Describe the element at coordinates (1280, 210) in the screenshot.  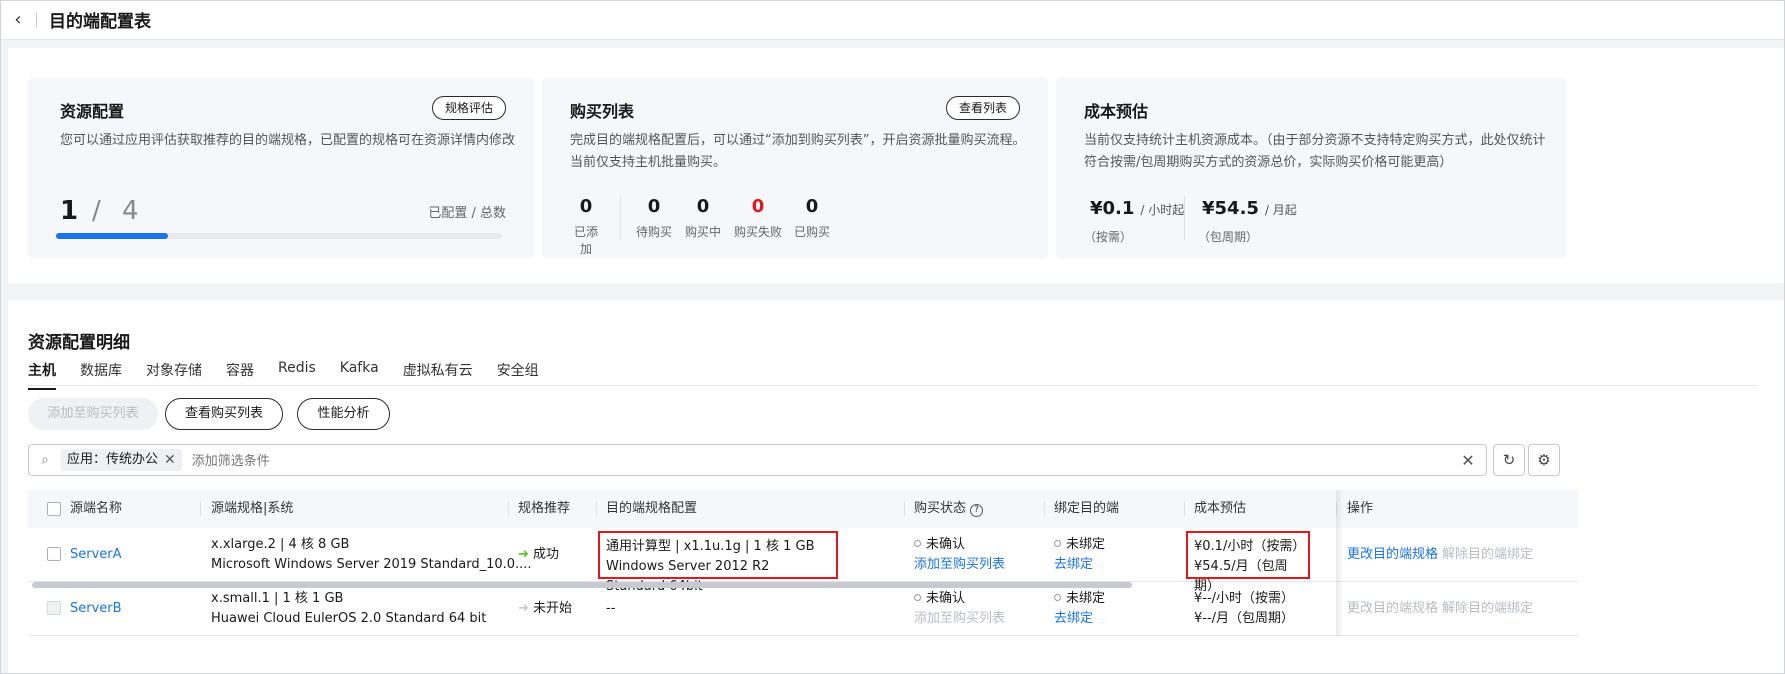
I see `monthly-cost-unit: / 月起` at that location.